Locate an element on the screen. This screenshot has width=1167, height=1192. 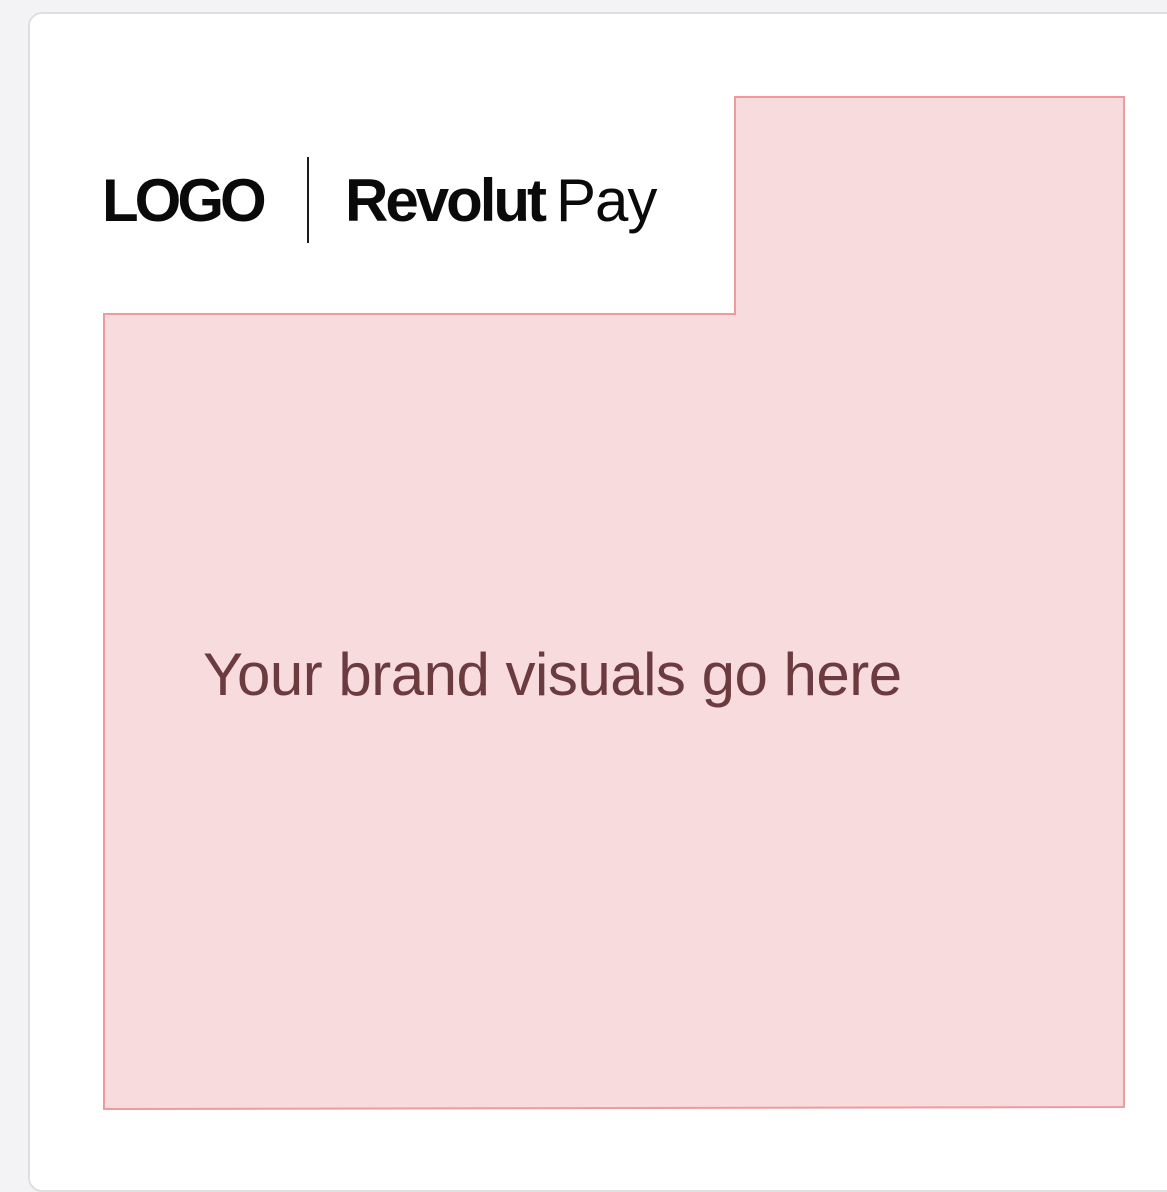
merchant-logo: LOGO is located at coordinates (184, 200).